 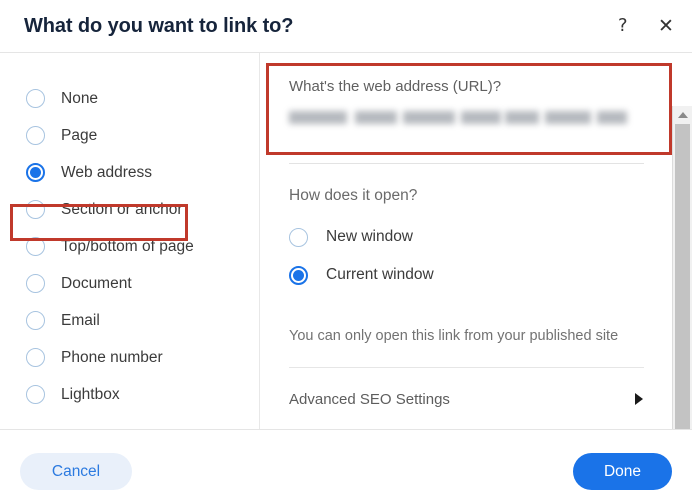 I want to click on link-type-option-web-address: Web address, so click(x=130, y=172).